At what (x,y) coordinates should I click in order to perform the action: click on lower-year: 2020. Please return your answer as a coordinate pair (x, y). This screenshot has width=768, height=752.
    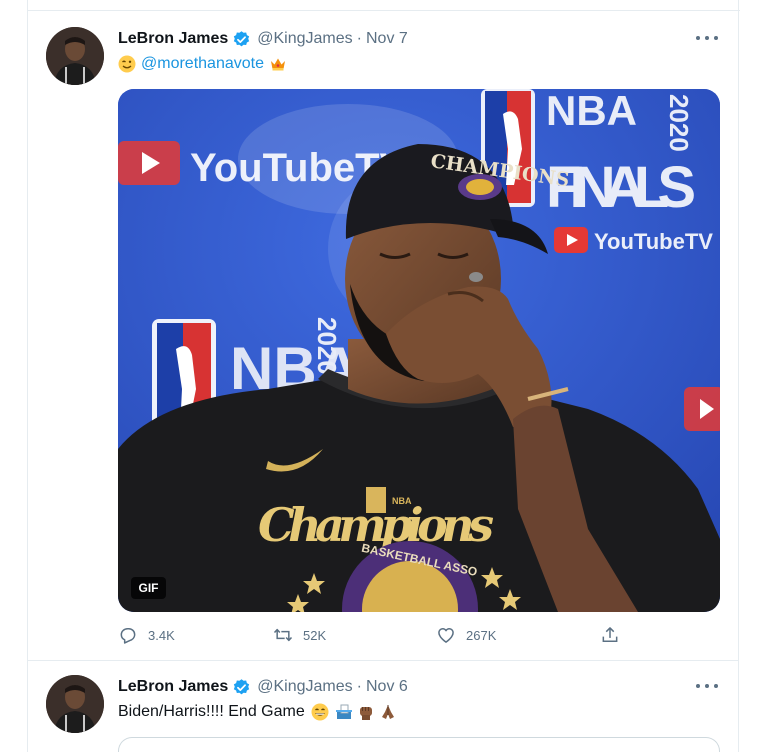
    Looking at the image, I should click on (327, 346).